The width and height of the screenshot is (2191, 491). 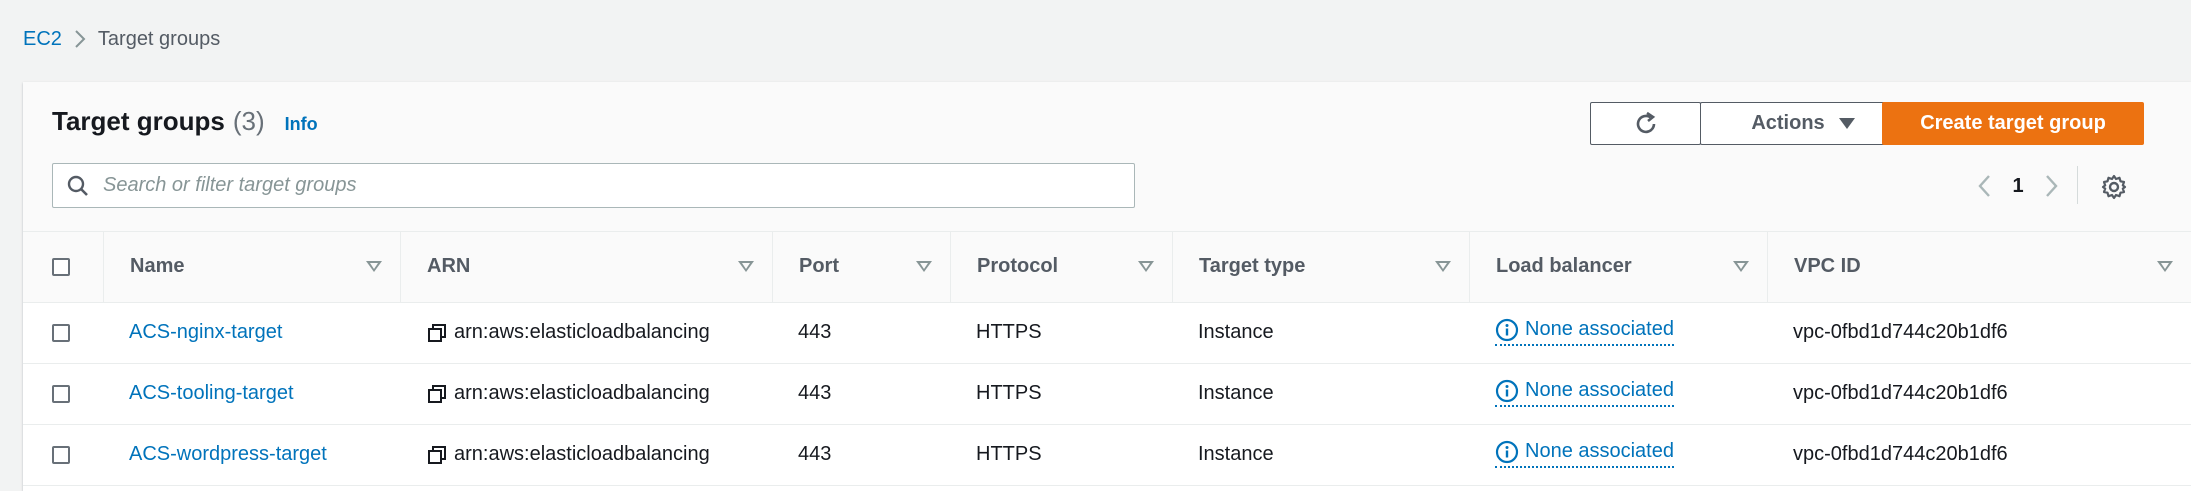 I want to click on select-all-header, so click(x=63, y=267).